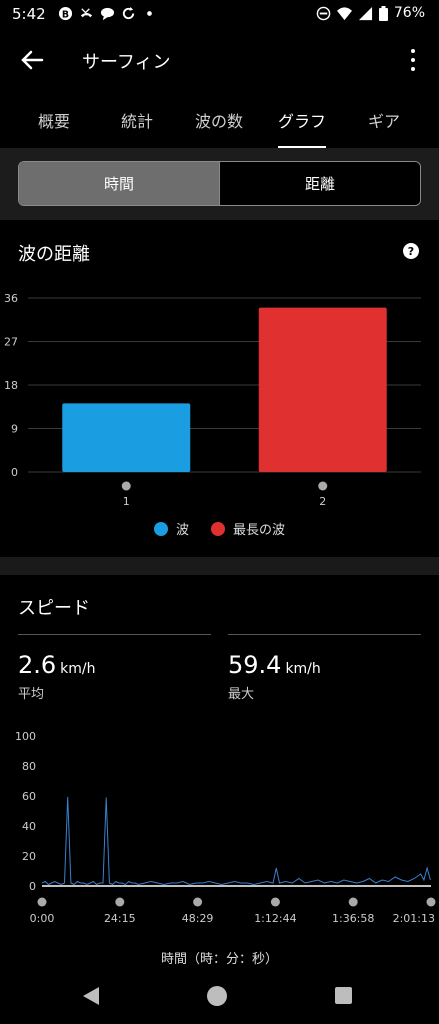  I want to click on chat-icon, so click(107, 14).